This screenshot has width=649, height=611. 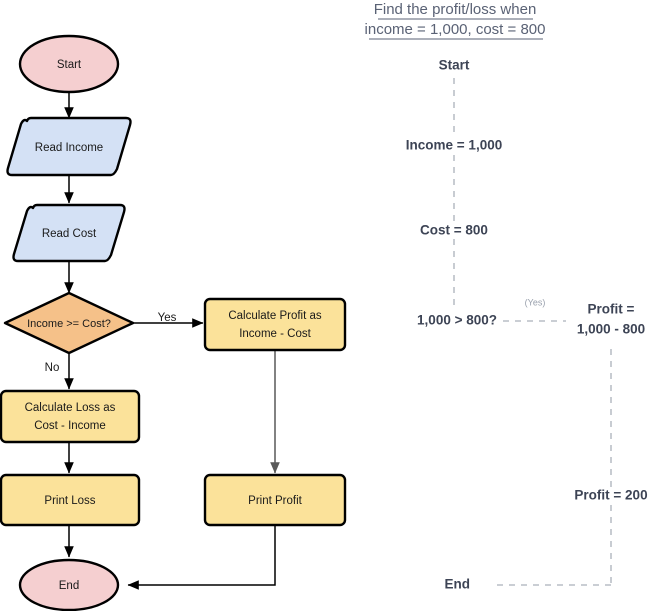 I want to click on node-calculate-loss: Calculate Loss as Cost - Income, so click(x=70, y=416).